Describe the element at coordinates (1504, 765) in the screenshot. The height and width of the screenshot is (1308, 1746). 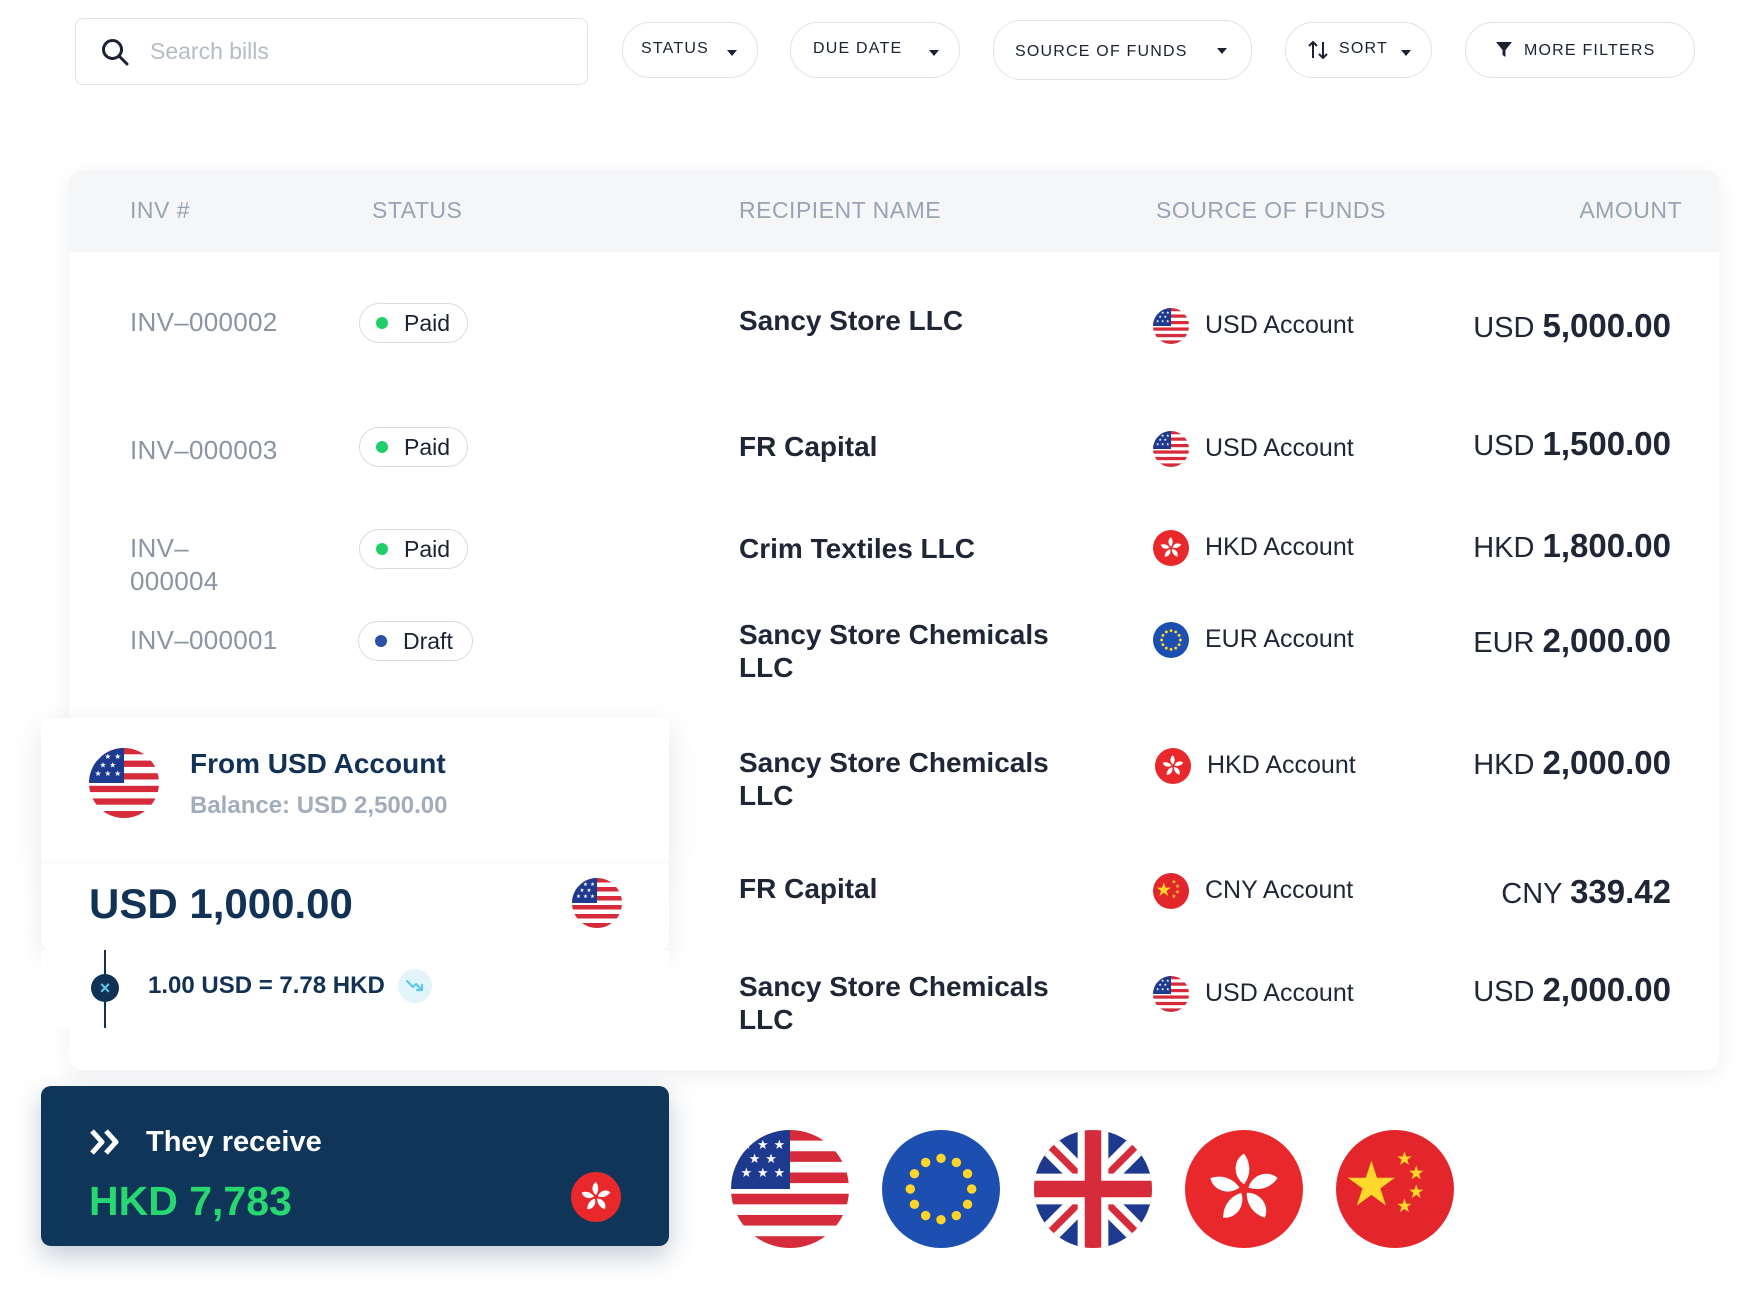
I see `amount-currency: HKD` at that location.